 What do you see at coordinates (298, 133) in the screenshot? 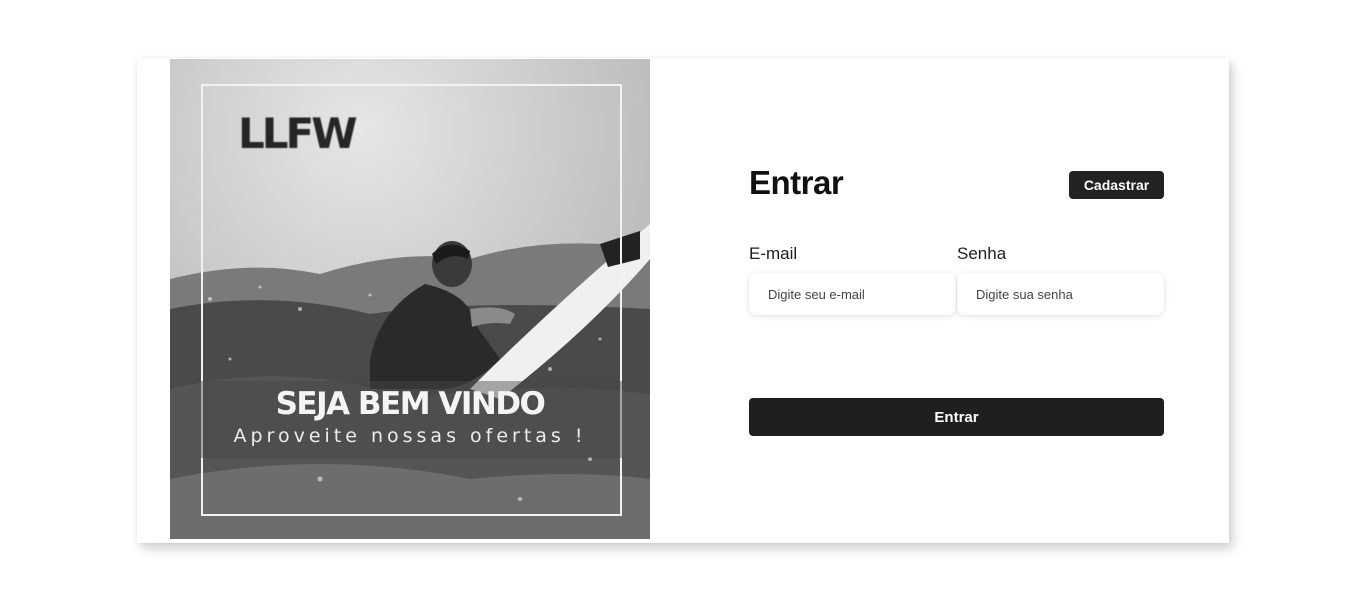
I see `brand-logo: LLFW` at bounding box center [298, 133].